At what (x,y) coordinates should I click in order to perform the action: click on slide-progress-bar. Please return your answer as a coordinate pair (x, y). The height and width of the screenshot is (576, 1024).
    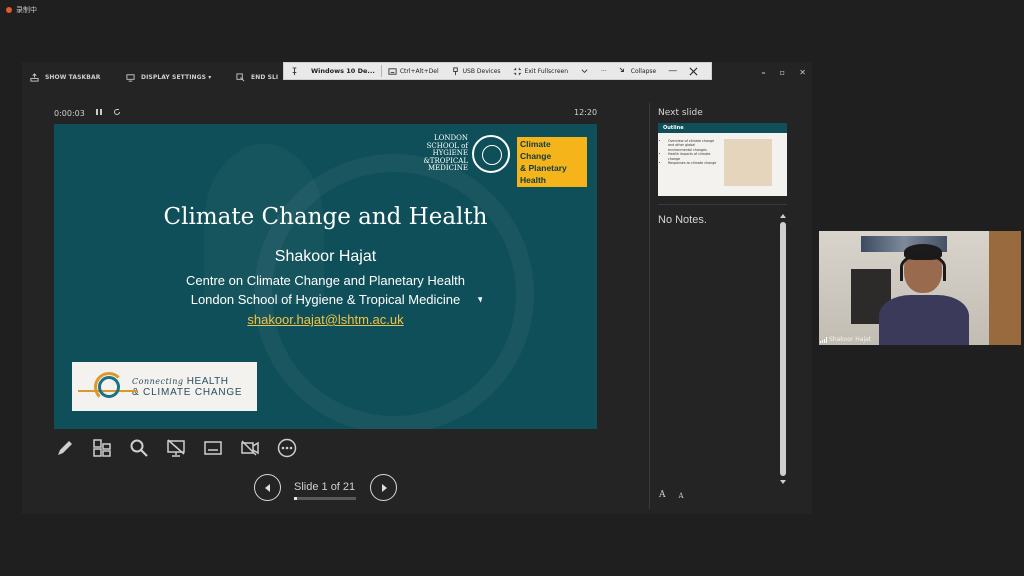
    Looking at the image, I should click on (325, 498).